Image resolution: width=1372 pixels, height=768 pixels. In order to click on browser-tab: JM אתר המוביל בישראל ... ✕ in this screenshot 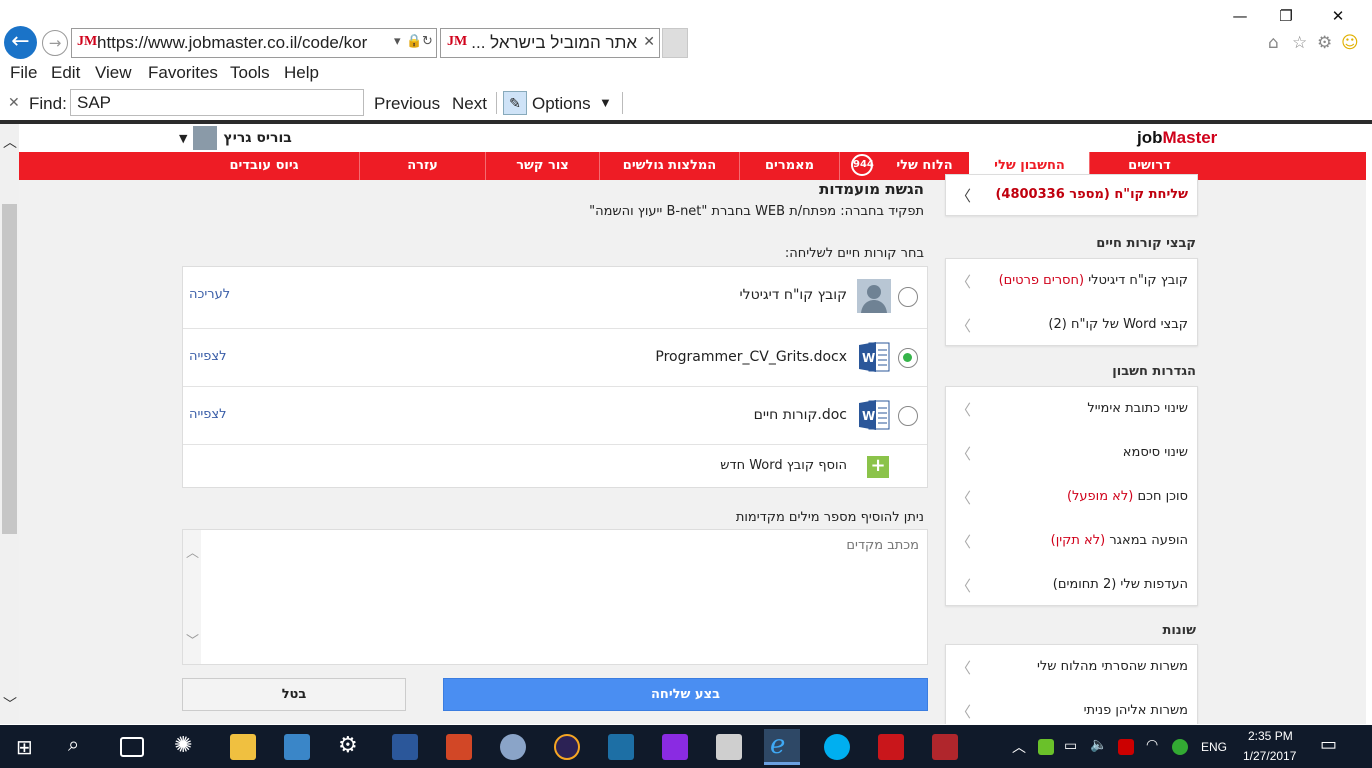, I will do `click(550, 43)`.